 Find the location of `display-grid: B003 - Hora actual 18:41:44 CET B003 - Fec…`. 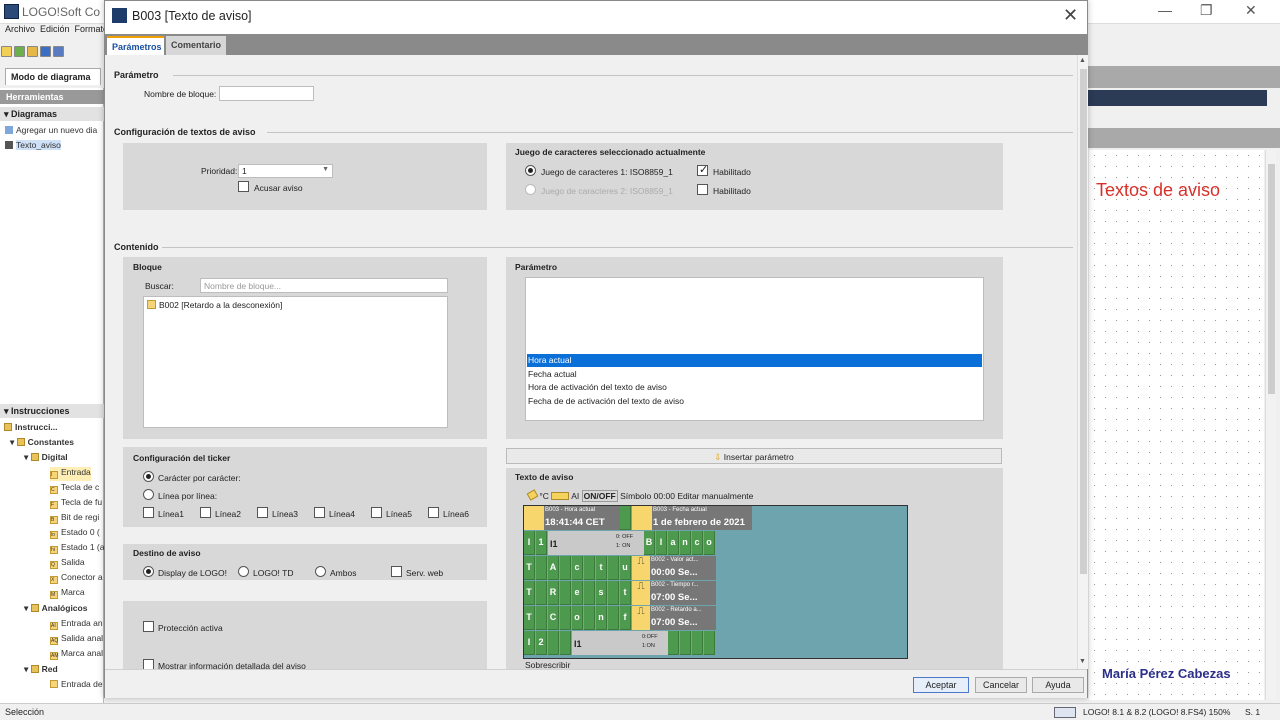

display-grid: B003 - Hora actual 18:41:44 CET B003 - Fec… is located at coordinates (715, 582).